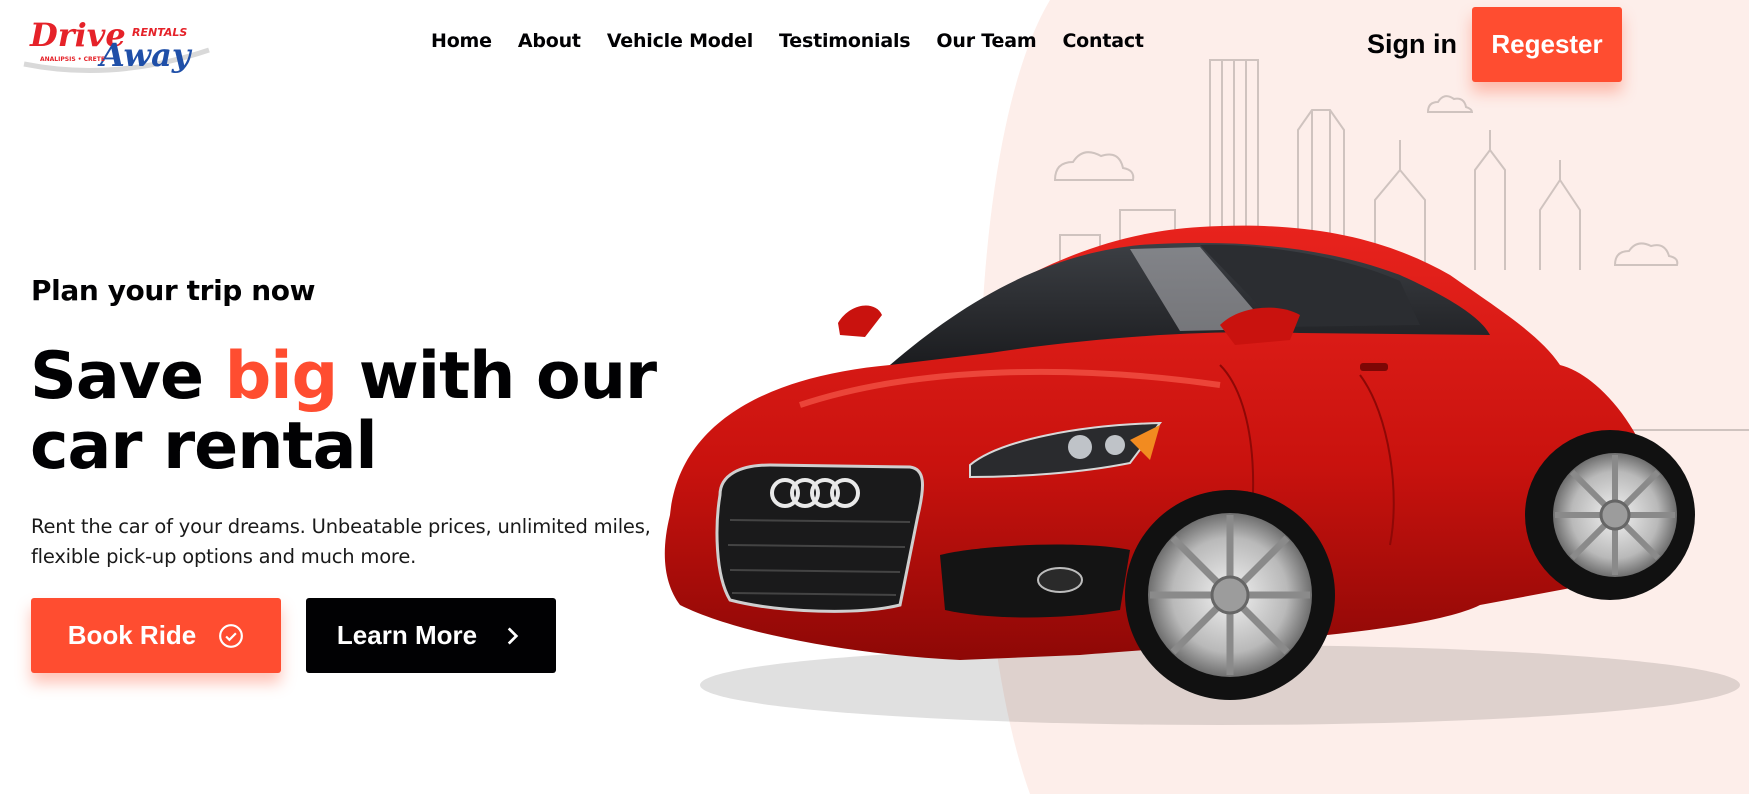 This screenshot has height=794, width=1749. I want to click on chevron-right-icon, so click(513, 635).